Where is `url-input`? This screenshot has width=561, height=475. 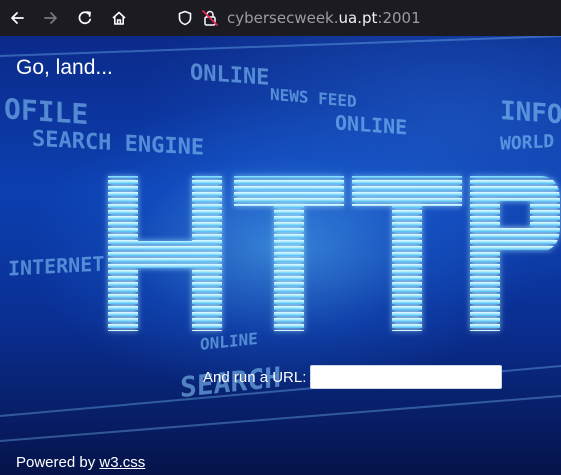
url-input is located at coordinates (406, 377).